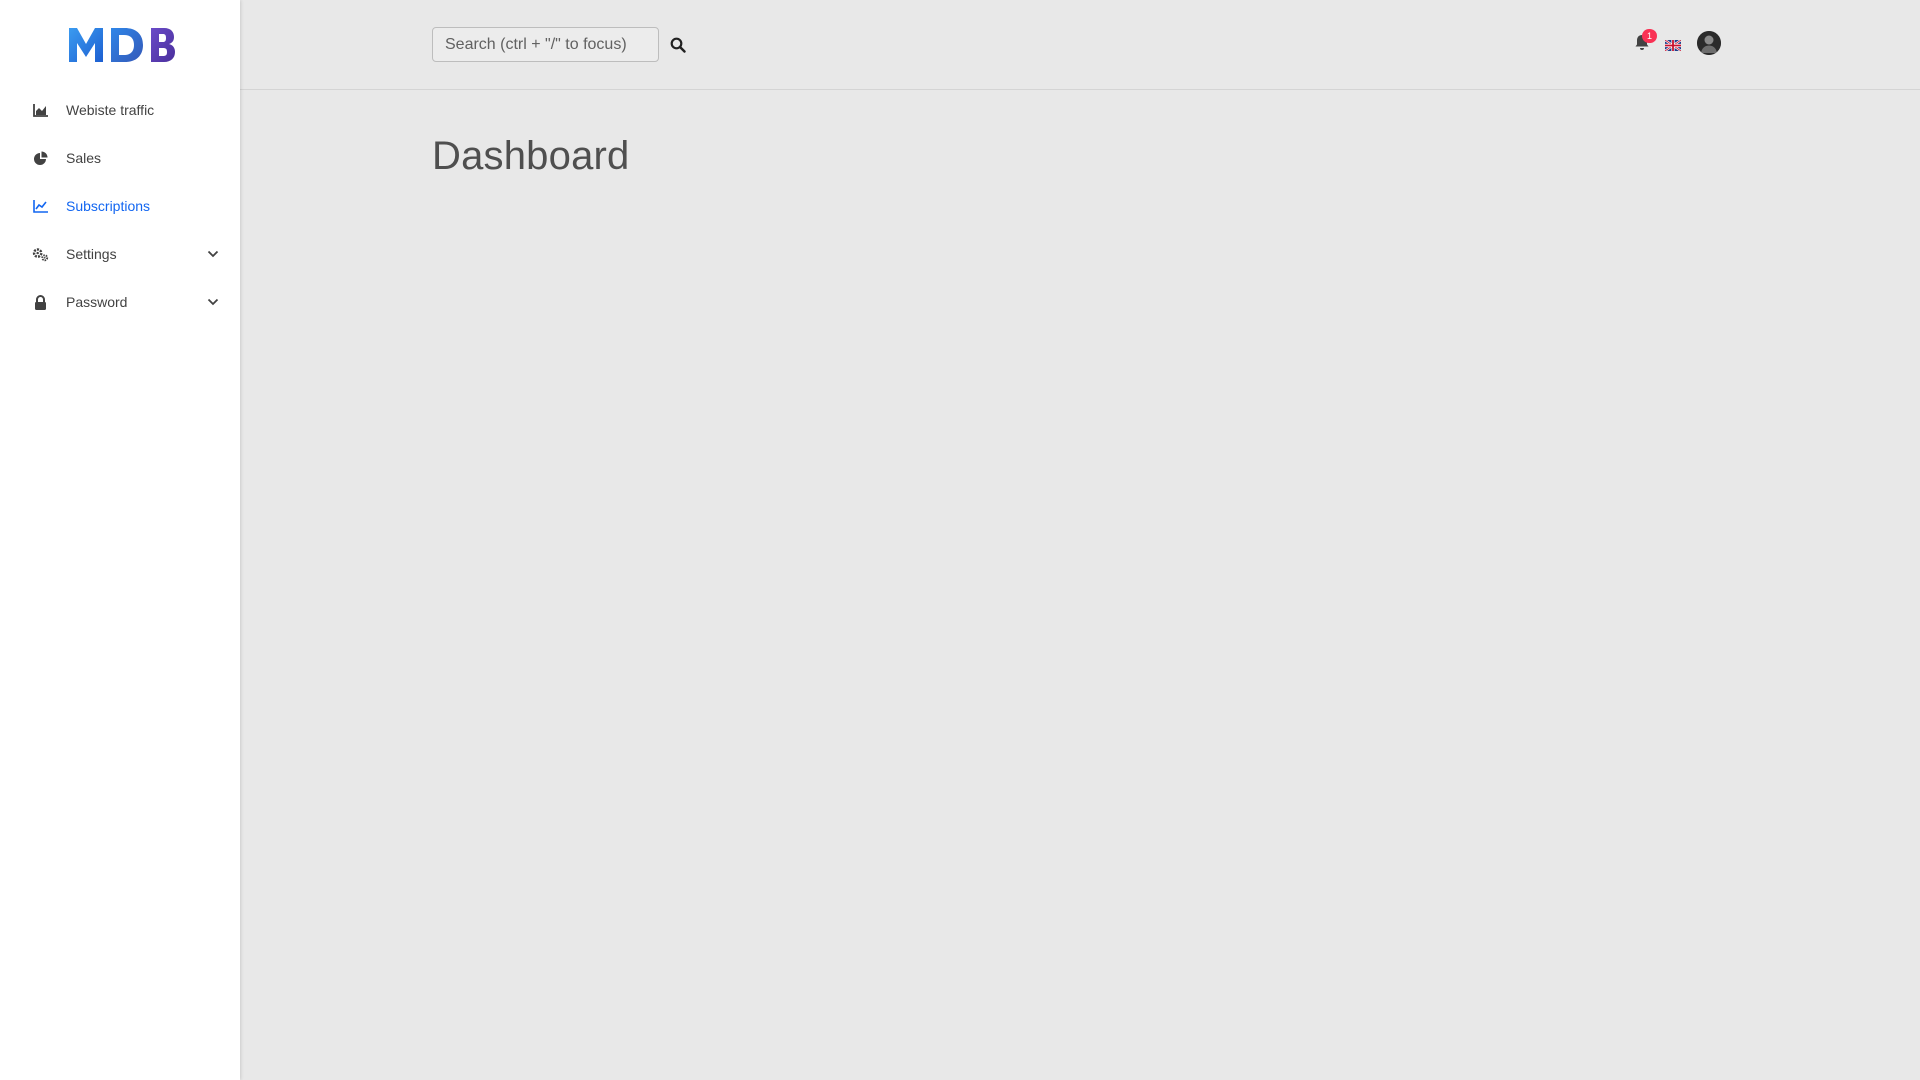  I want to click on sidebar-item-label: Sales, so click(84, 158).